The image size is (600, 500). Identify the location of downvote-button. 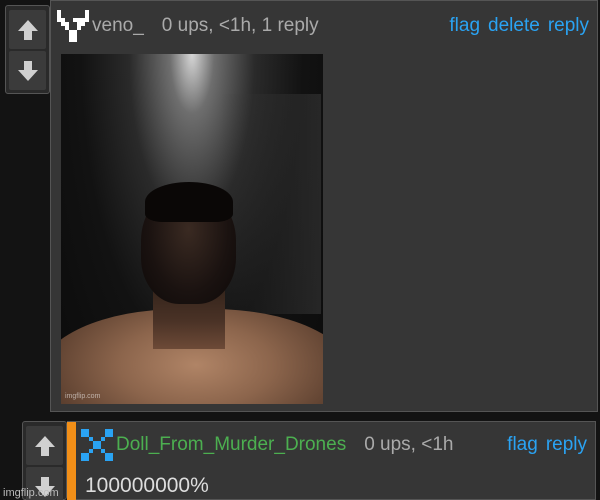
(27, 70).